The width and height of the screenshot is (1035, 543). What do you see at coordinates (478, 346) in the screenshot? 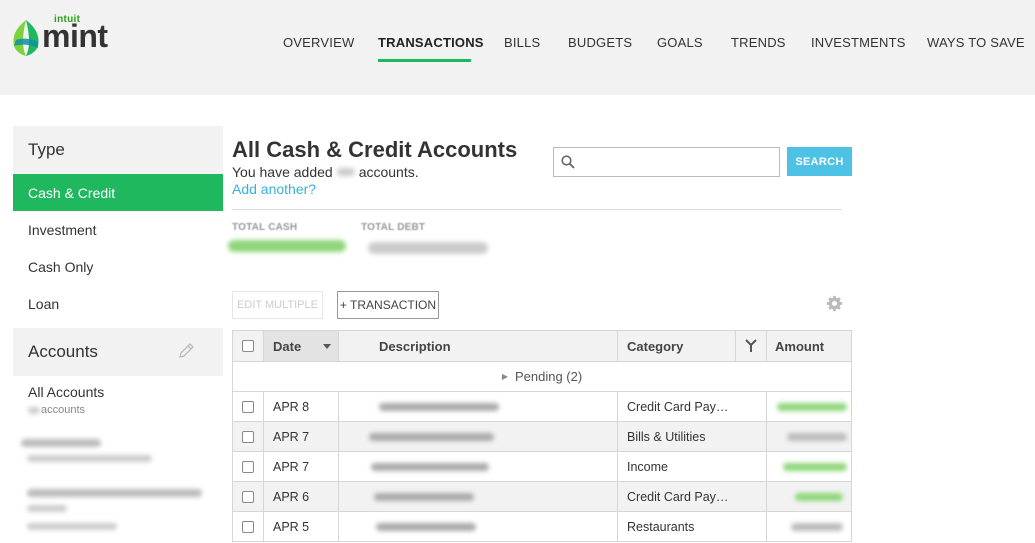
I see `header-description: Description` at bounding box center [478, 346].